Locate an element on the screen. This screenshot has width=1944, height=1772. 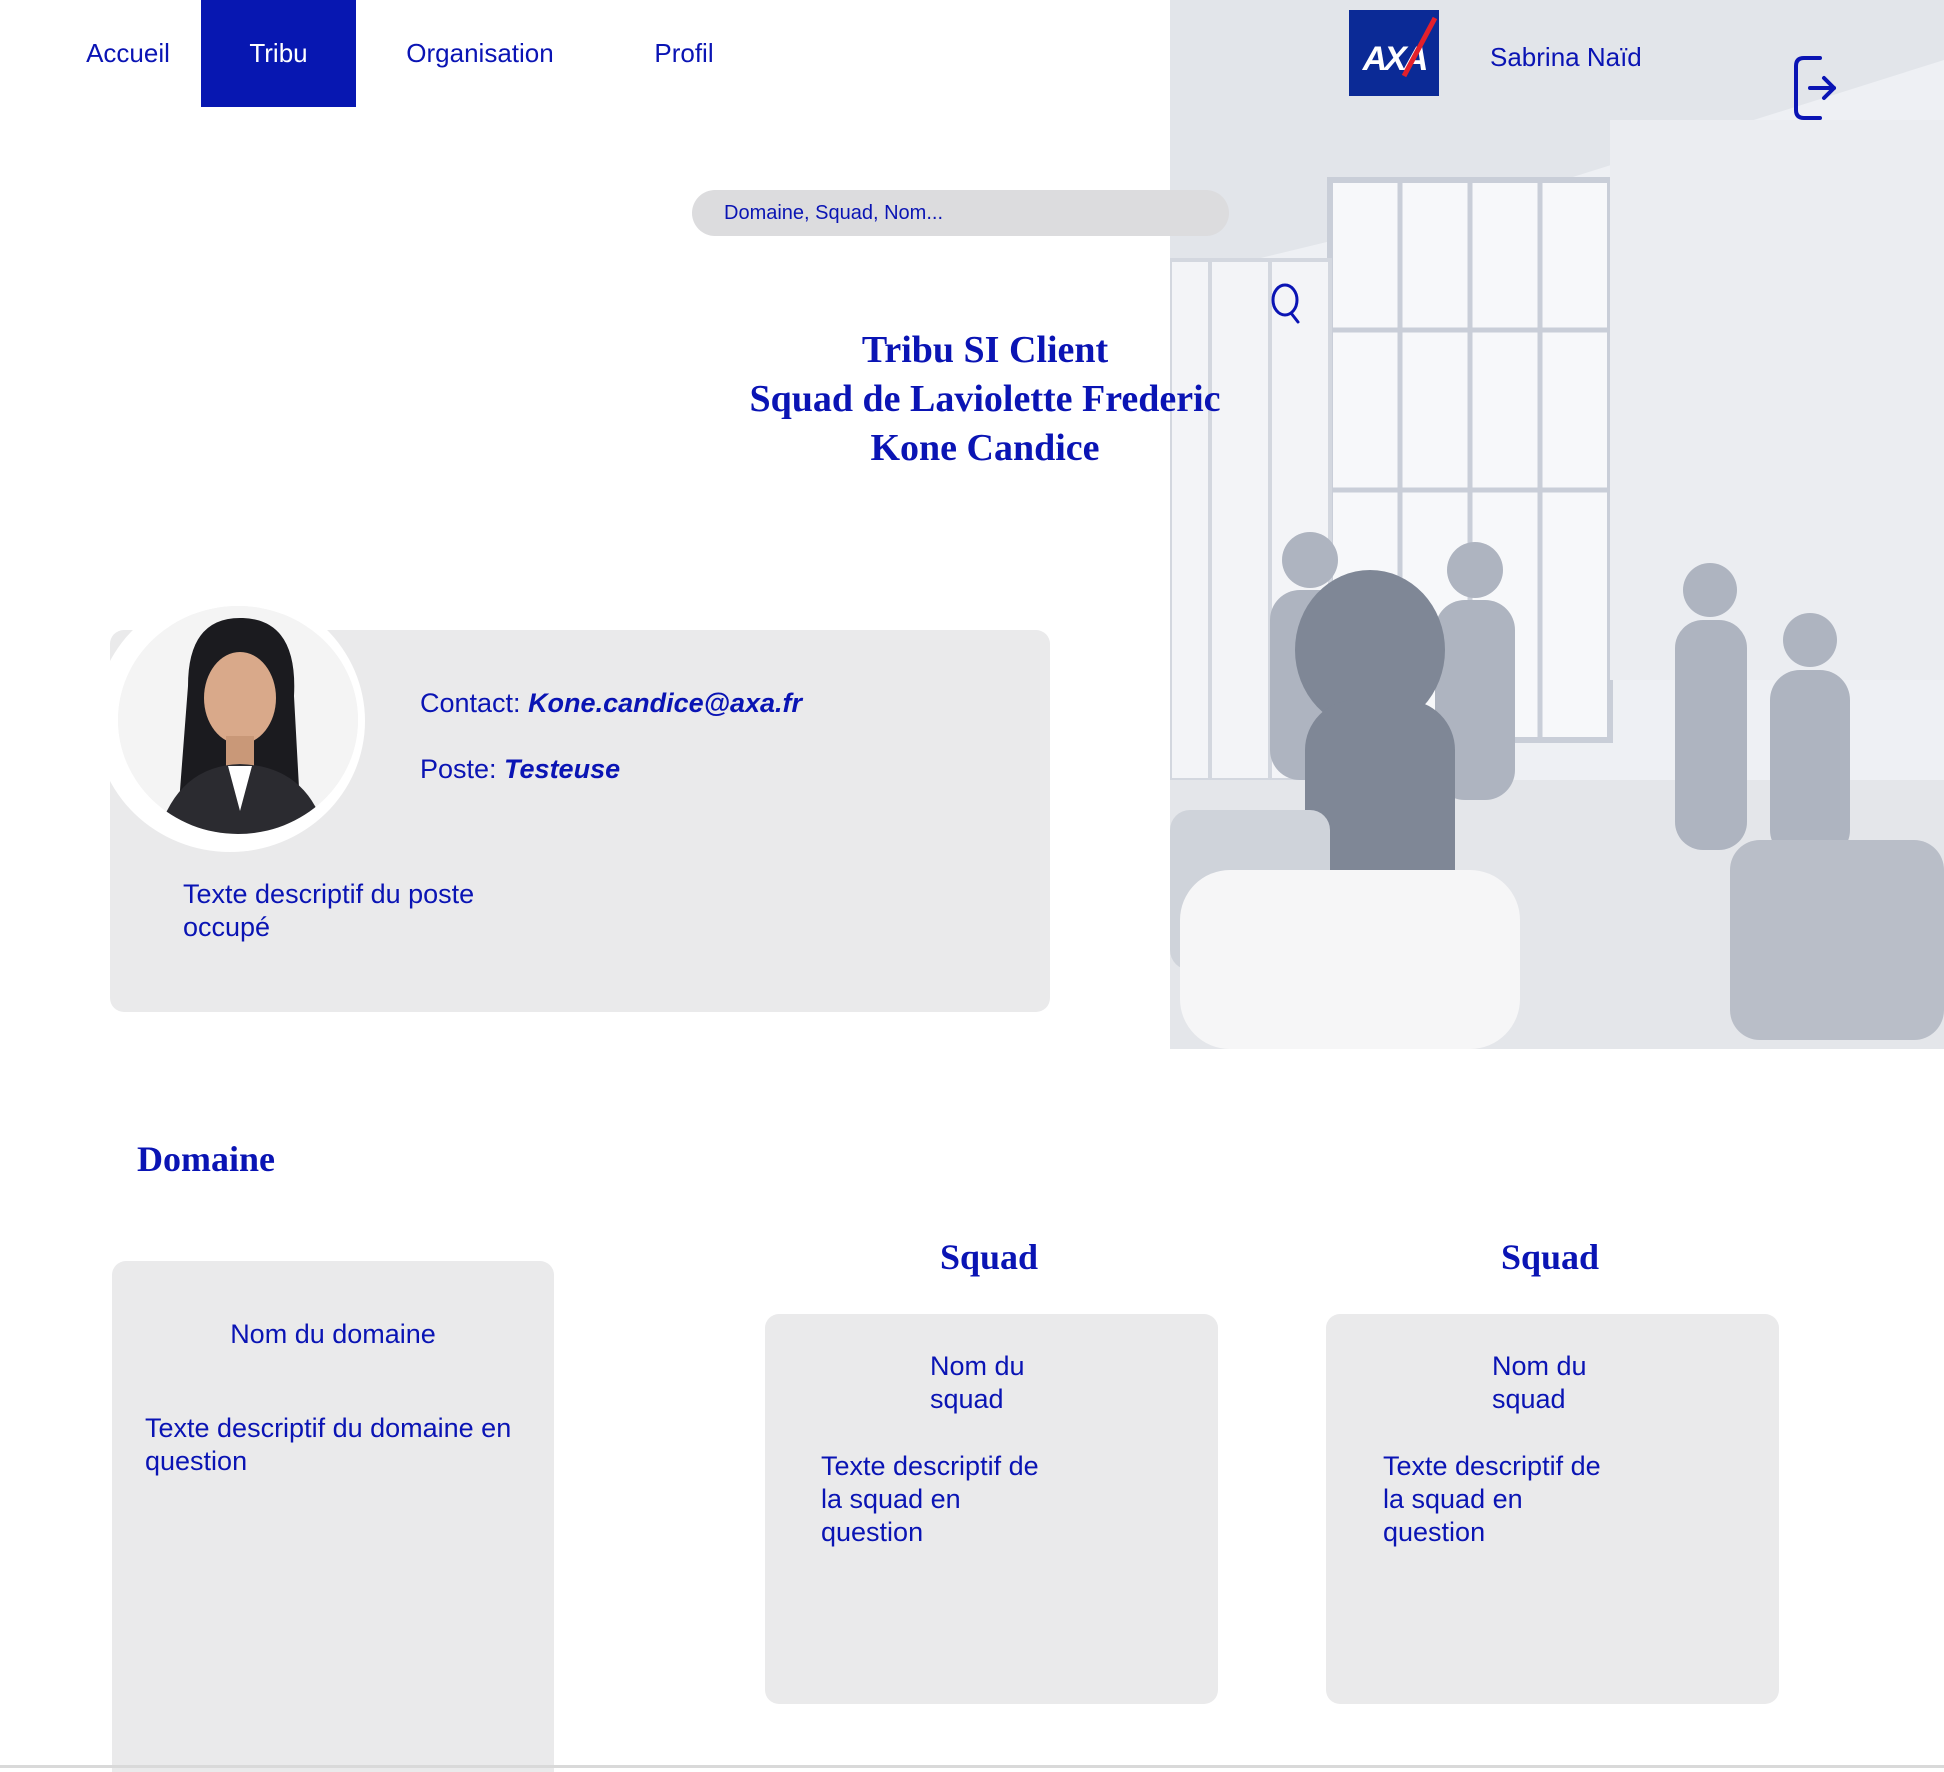
search-icon is located at coordinates (1287, 304).